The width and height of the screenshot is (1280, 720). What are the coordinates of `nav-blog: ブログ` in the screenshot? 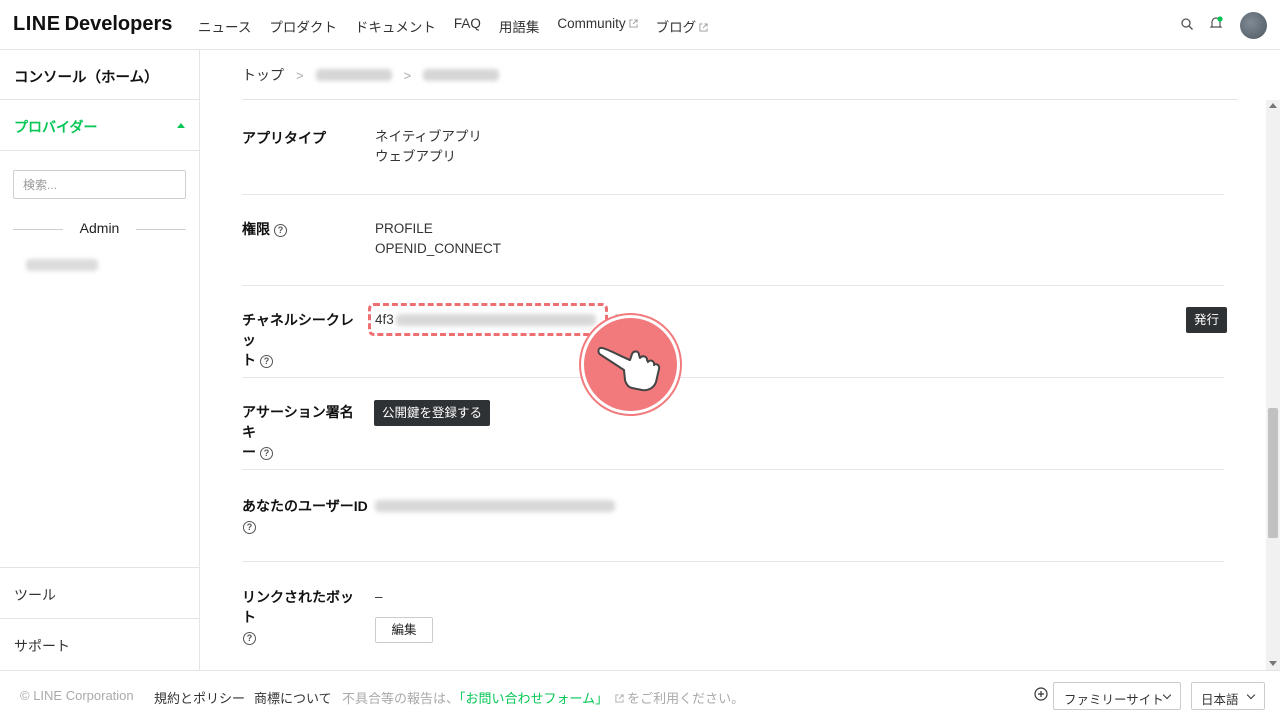 It's located at (682, 26).